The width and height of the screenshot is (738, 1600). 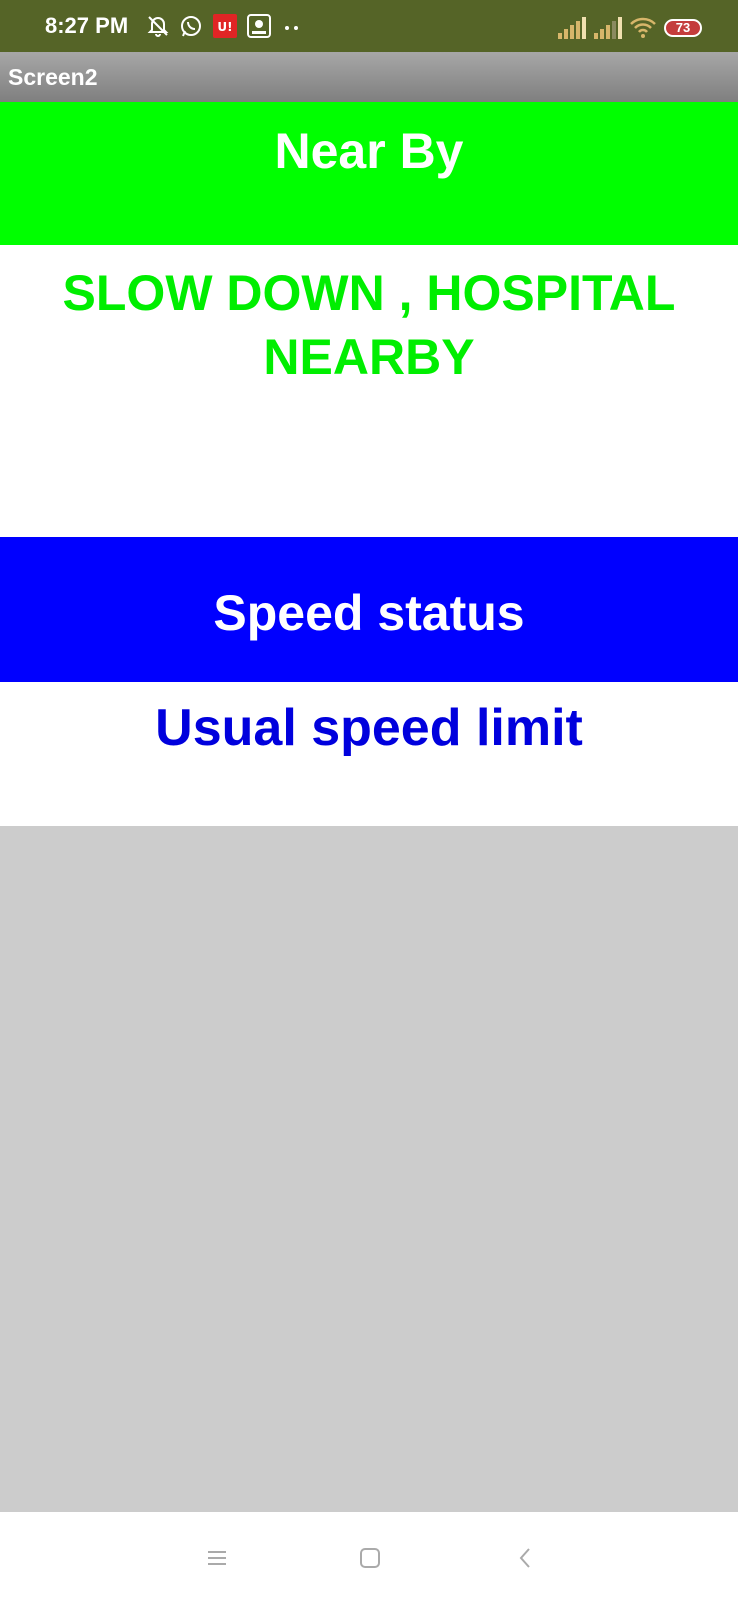 I want to click on nearby-header-label: Near By, so click(x=369, y=151).